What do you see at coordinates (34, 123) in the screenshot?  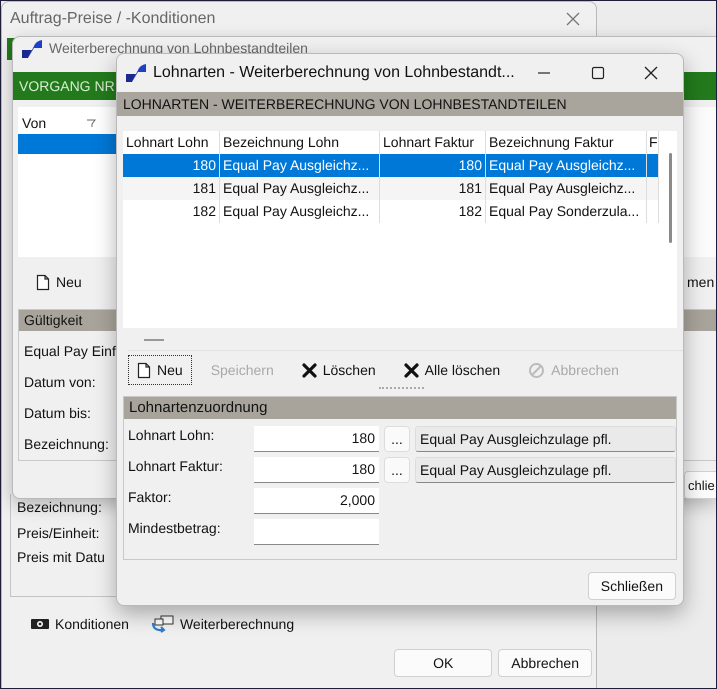 I see `column-header: Von` at bounding box center [34, 123].